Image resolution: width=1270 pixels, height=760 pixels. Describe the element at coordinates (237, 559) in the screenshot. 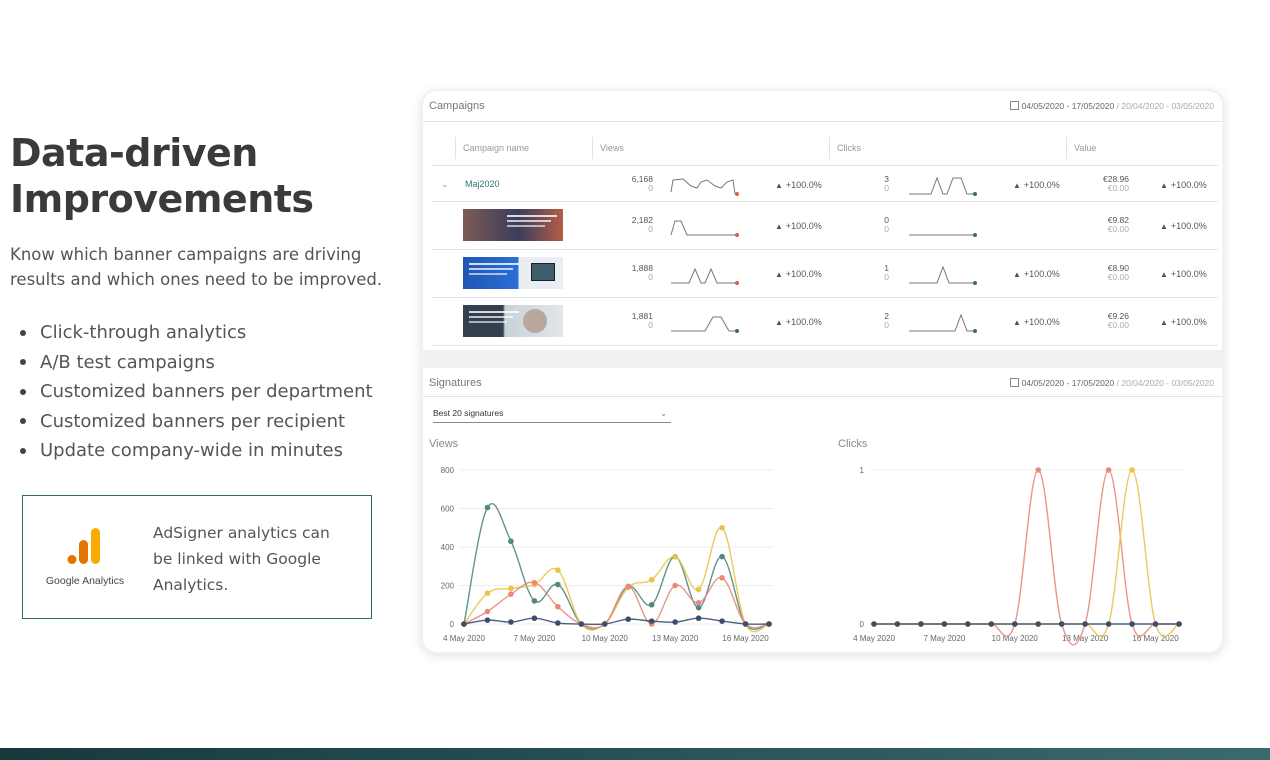

I see `ga-text-line: be linked with Google` at that location.